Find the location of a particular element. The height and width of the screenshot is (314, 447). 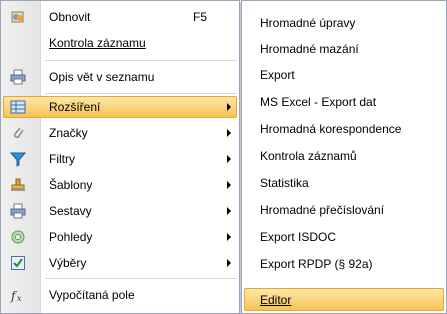

menu-item-label: Hromadné mazání is located at coordinates (309, 49).